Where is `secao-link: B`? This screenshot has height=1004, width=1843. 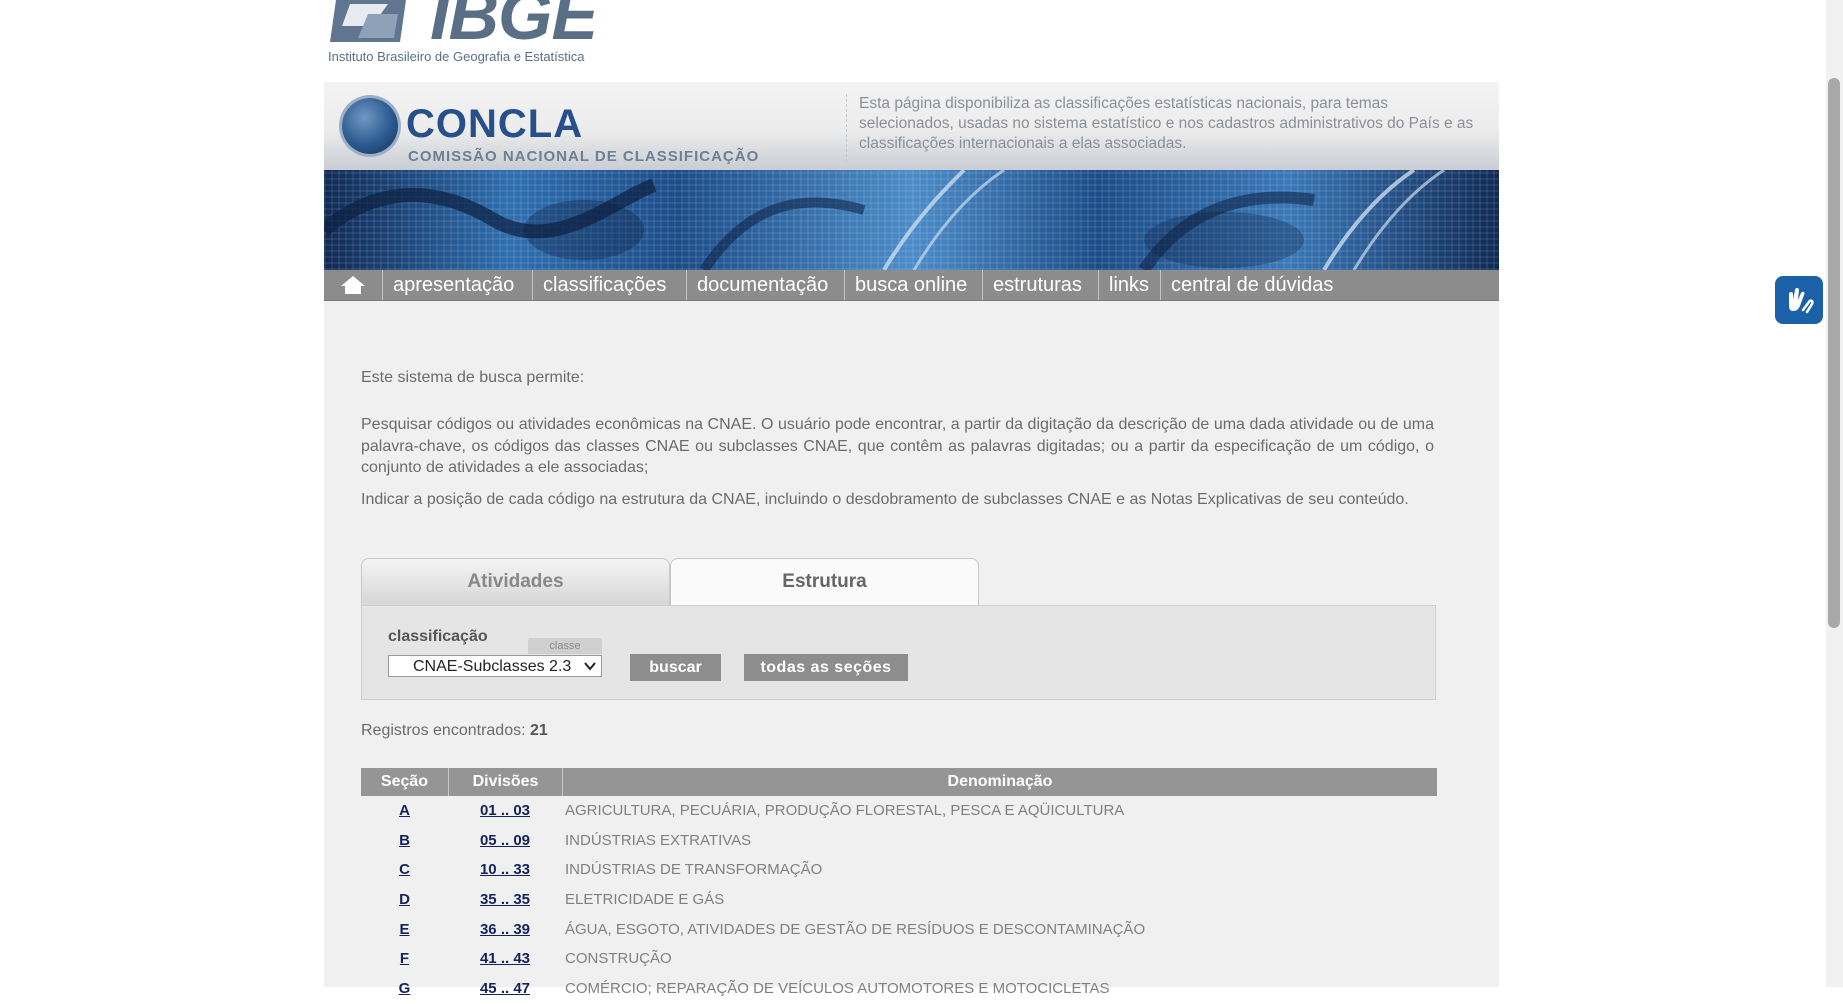 secao-link: B is located at coordinates (404, 840).